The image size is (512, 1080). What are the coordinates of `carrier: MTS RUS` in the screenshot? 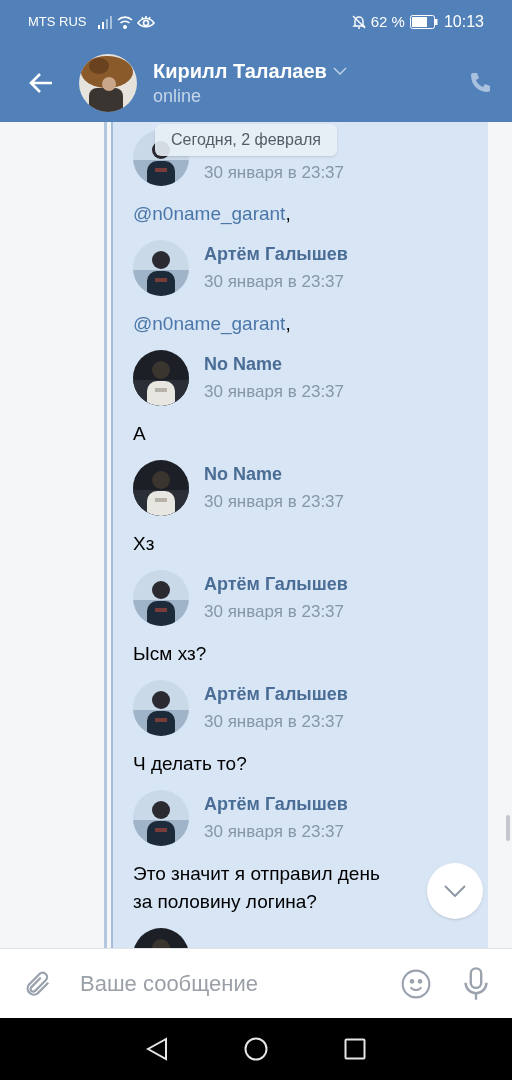 It's located at (57, 22).